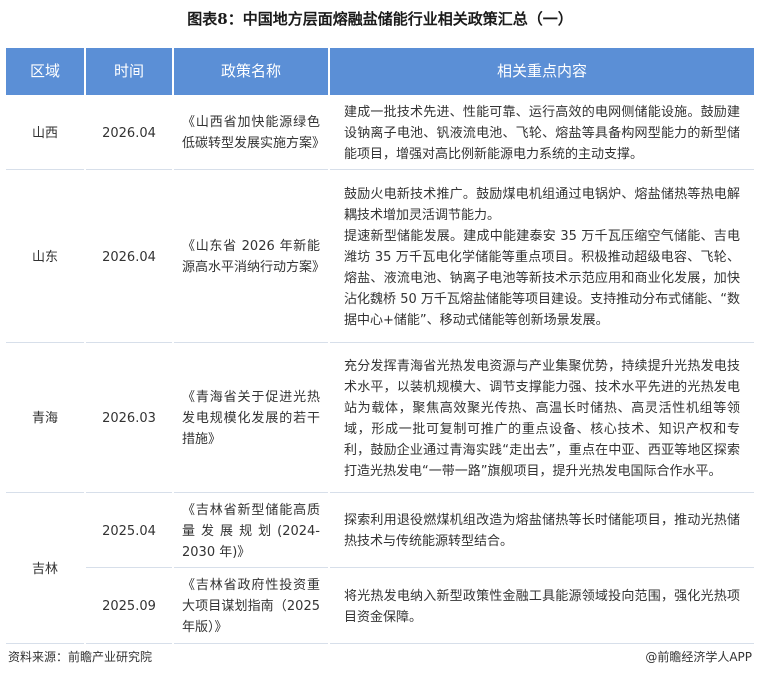  Describe the element at coordinates (129, 607) in the screenshot. I see `row-jilin-2-time: 2025.09` at that location.